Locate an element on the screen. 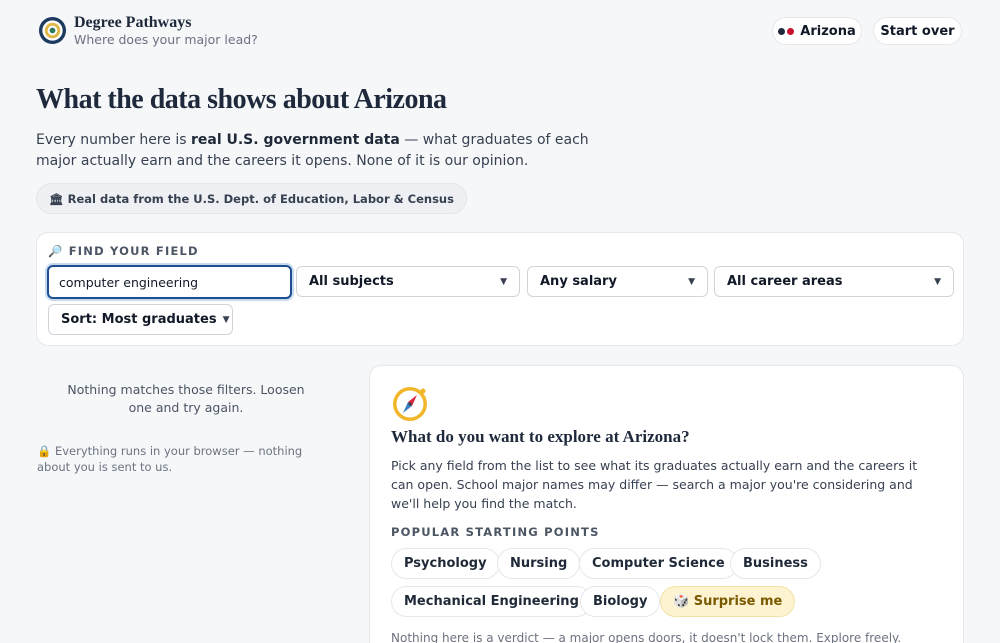  chip-business: Business is located at coordinates (775, 563).